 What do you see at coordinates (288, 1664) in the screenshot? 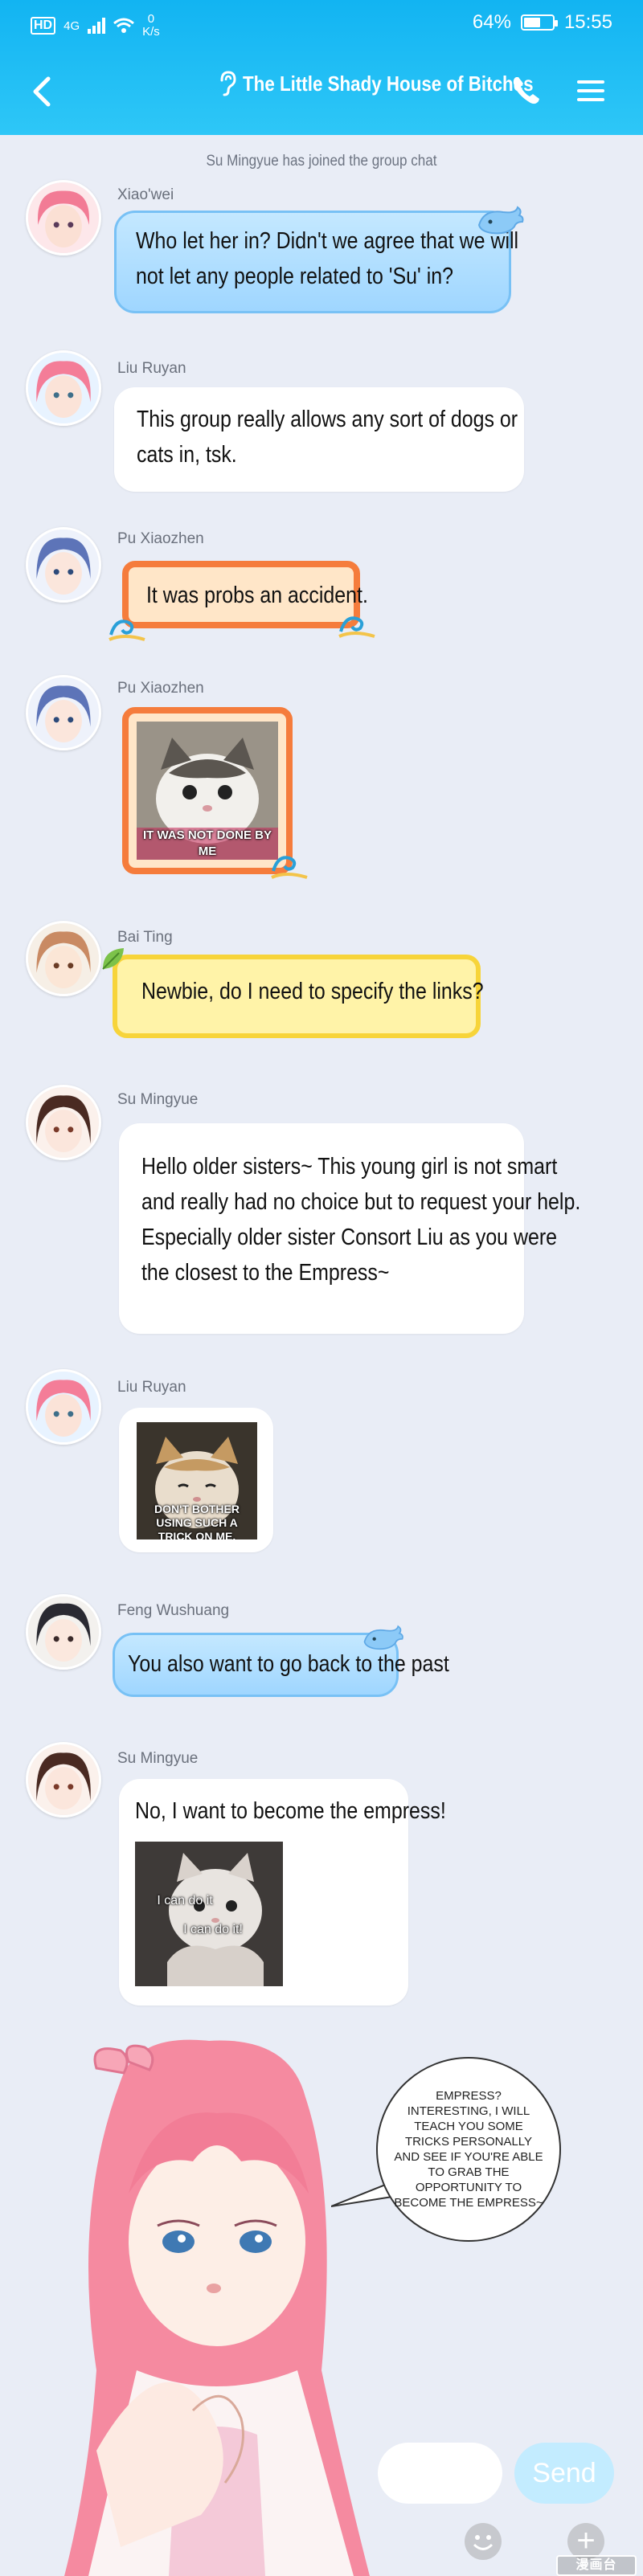
I see `message-line: You also want to go back to the past` at bounding box center [288, 1664].